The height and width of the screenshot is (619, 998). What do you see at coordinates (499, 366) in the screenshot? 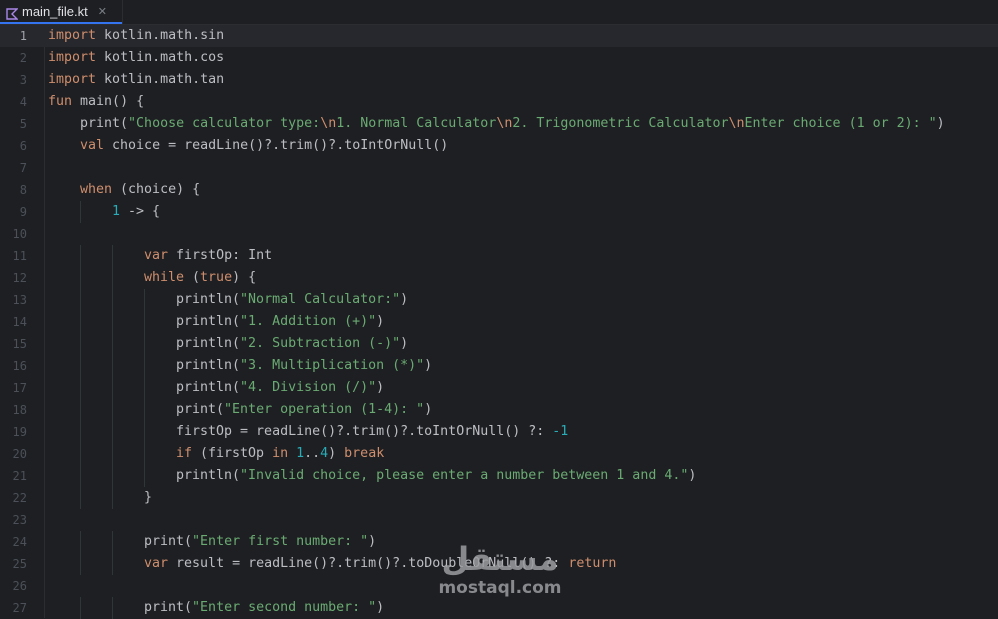
I see `code-line: 16 println("3. Multiplication (*)")` at bounding box center [499, 366].